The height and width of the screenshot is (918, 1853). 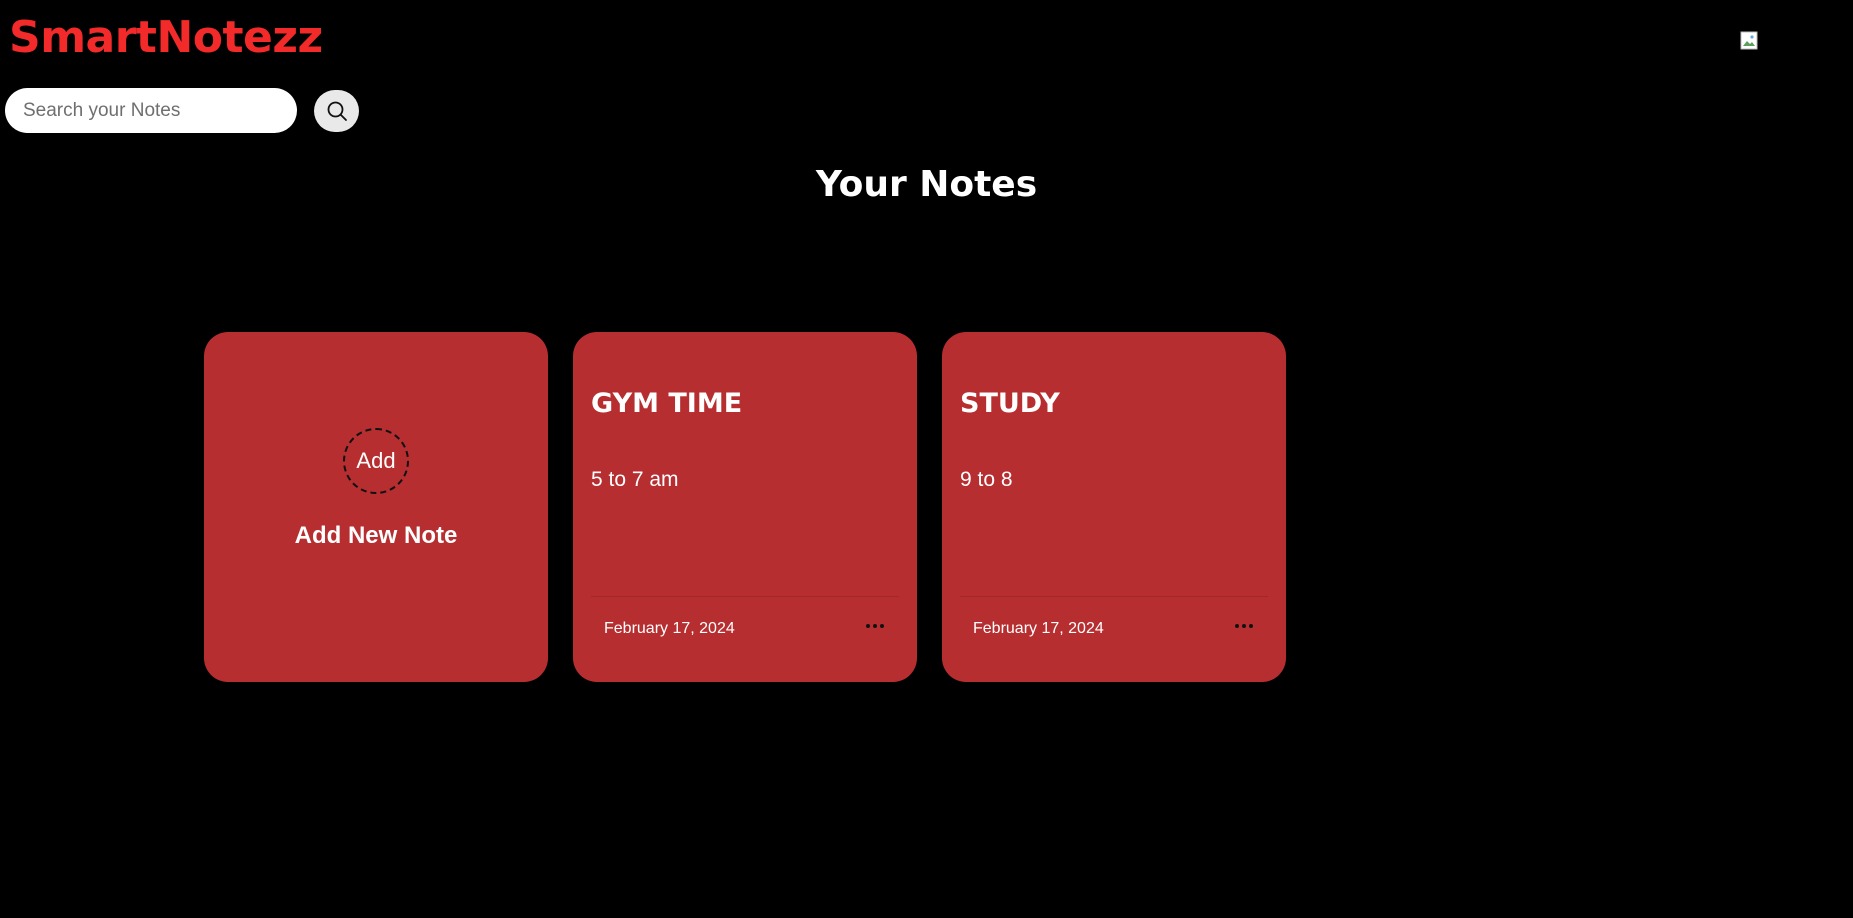 I want to click on note-title: GYM TIME, so click(x=667, y=403).